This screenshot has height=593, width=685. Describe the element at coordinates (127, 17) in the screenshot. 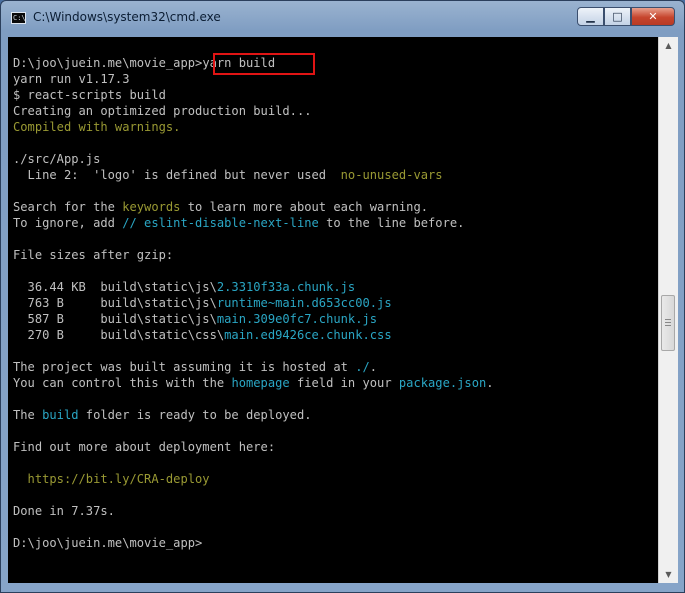

I see `window-title: C:\Windows\system32\cmd.exe` at that location.